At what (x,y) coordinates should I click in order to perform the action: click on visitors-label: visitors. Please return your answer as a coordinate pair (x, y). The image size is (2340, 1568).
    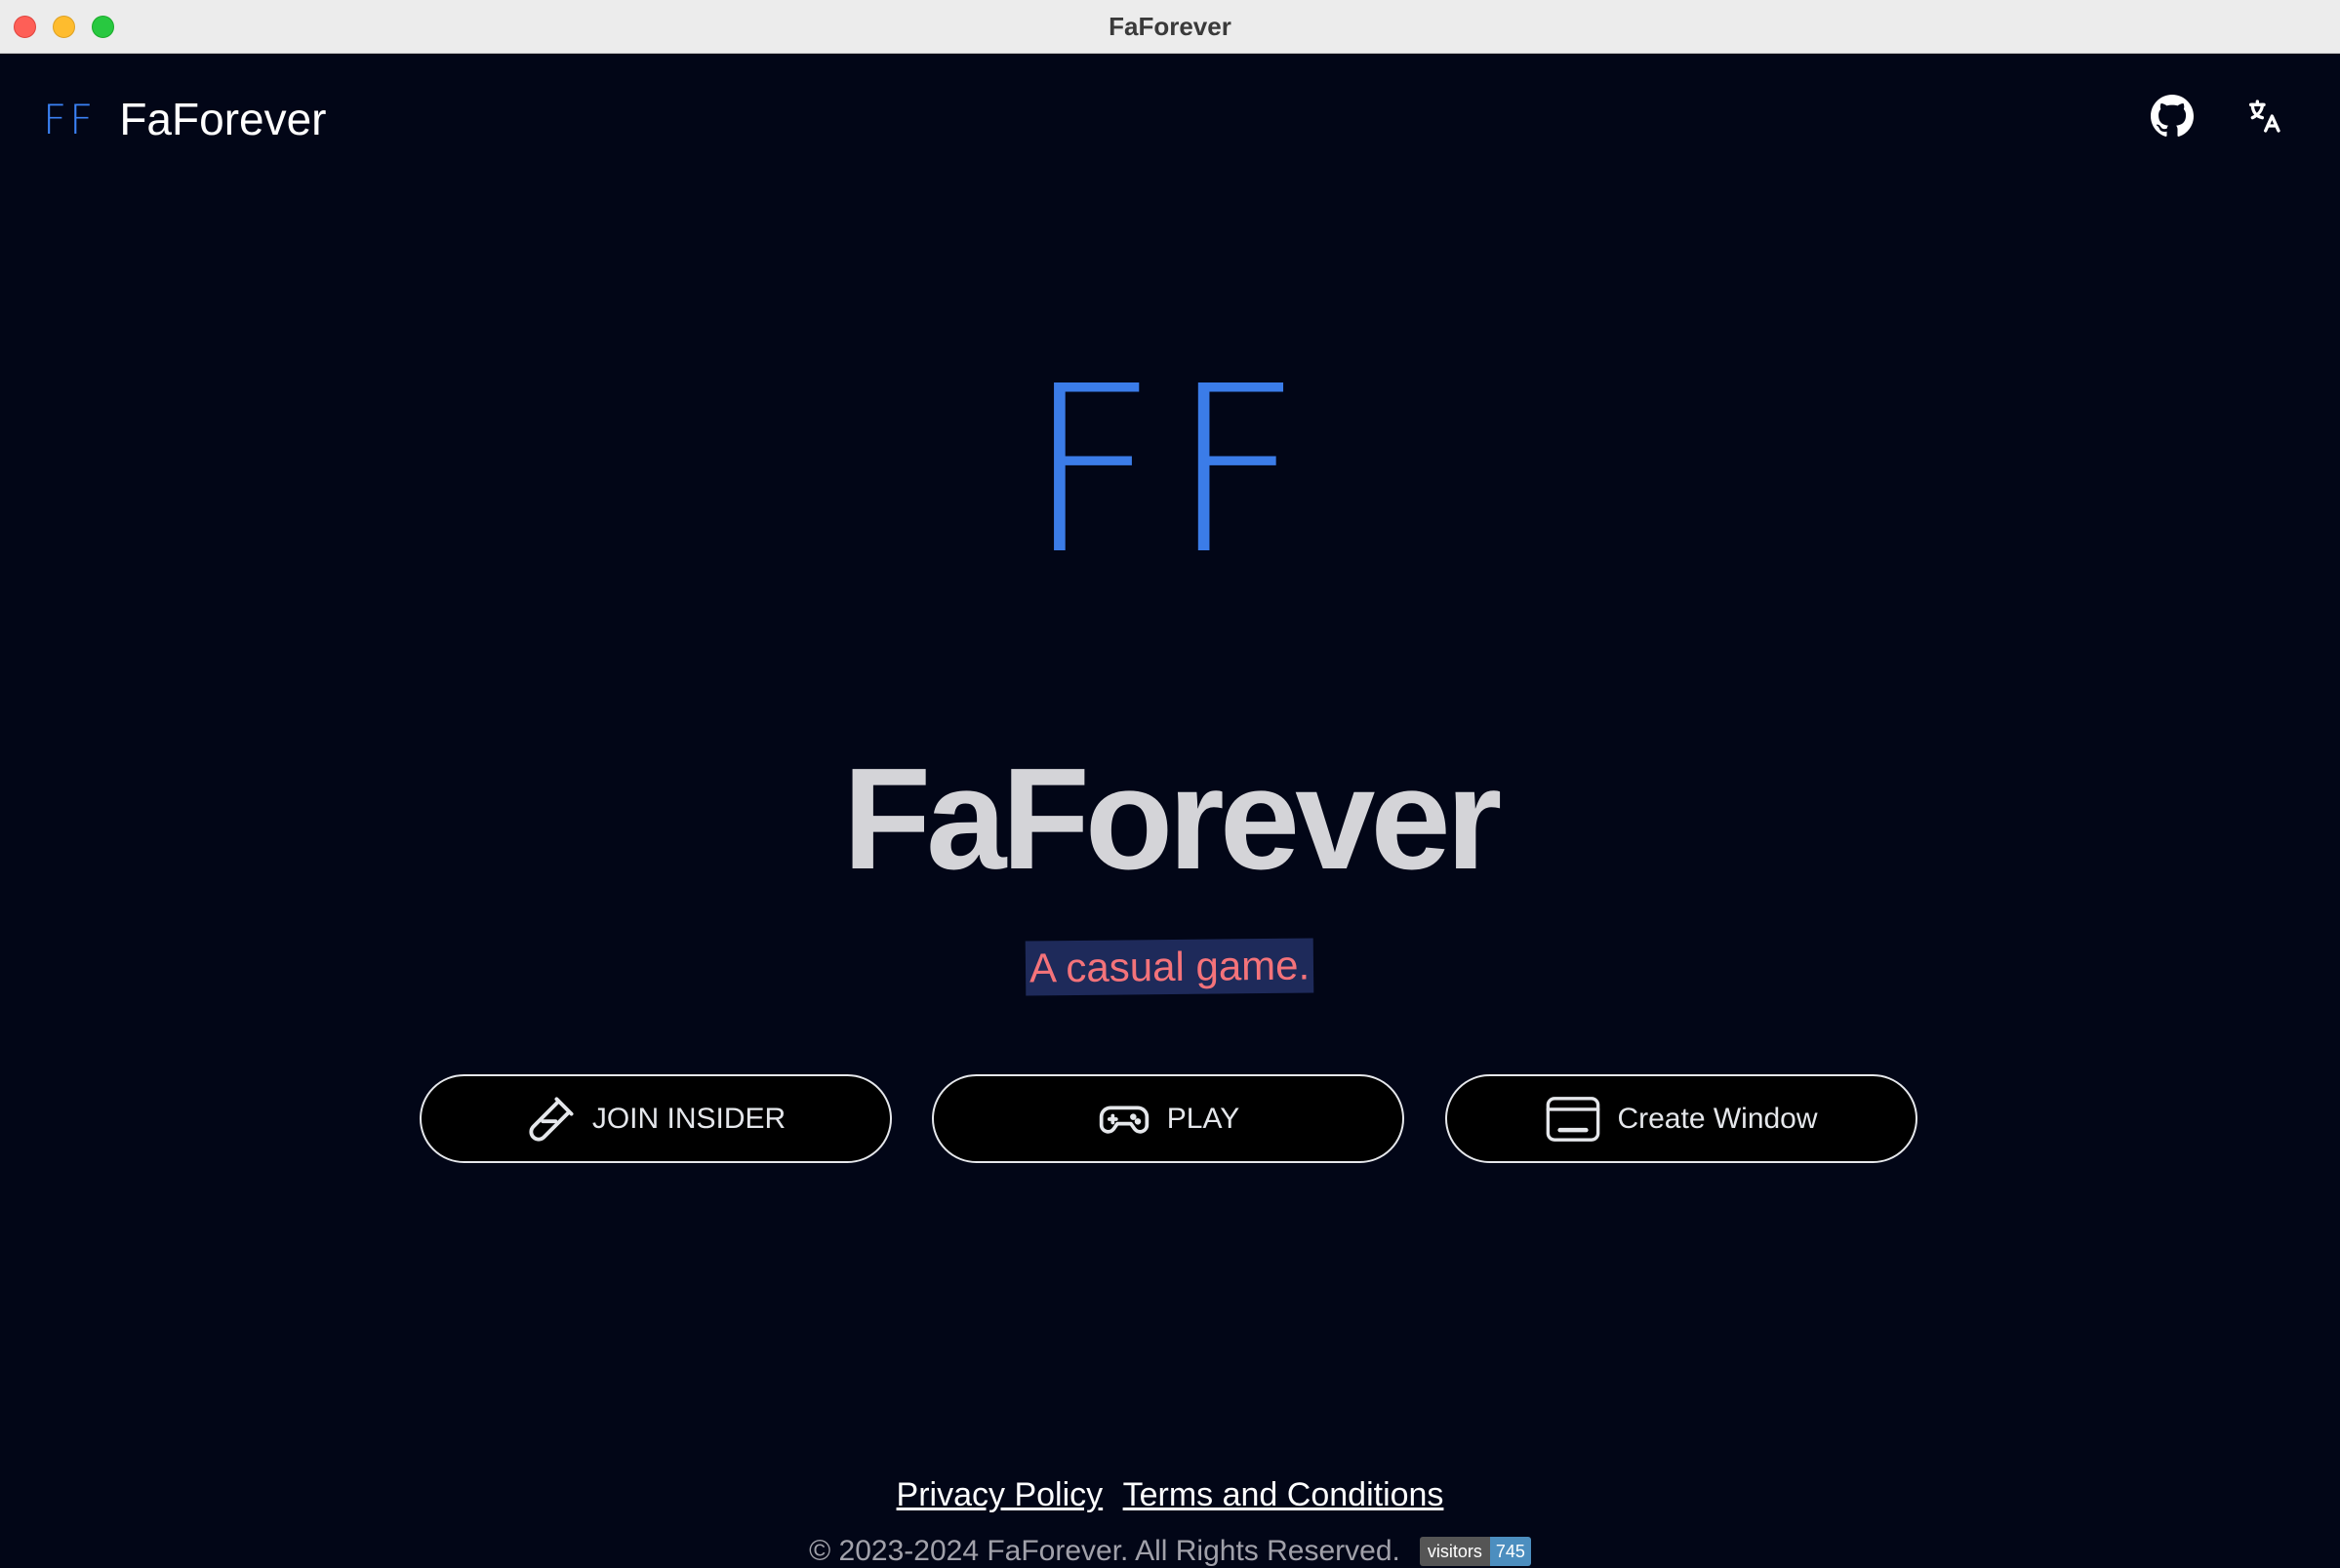
    Looking at the image, I should click on (1454, 1551).